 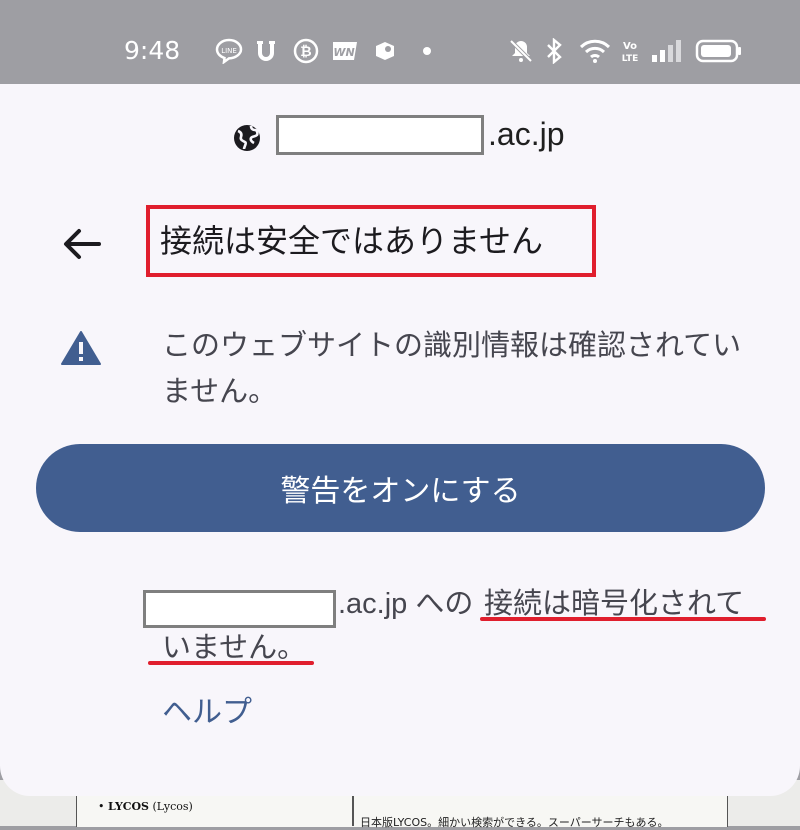 I want to click on status-time: 9:48, so click(x=152, y=50).